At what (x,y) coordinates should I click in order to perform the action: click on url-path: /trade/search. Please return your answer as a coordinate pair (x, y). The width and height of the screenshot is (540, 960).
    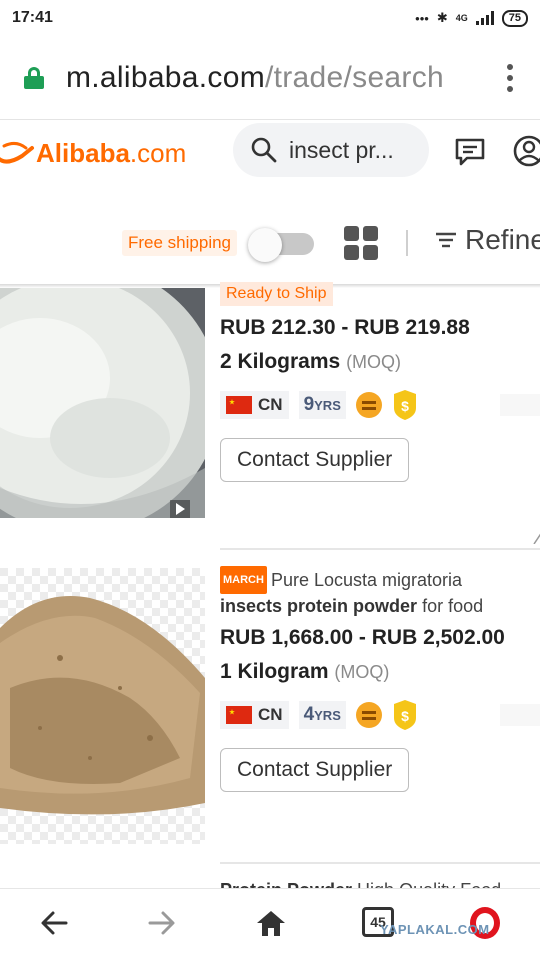
    Looking at the image, I should click on (354, 77).